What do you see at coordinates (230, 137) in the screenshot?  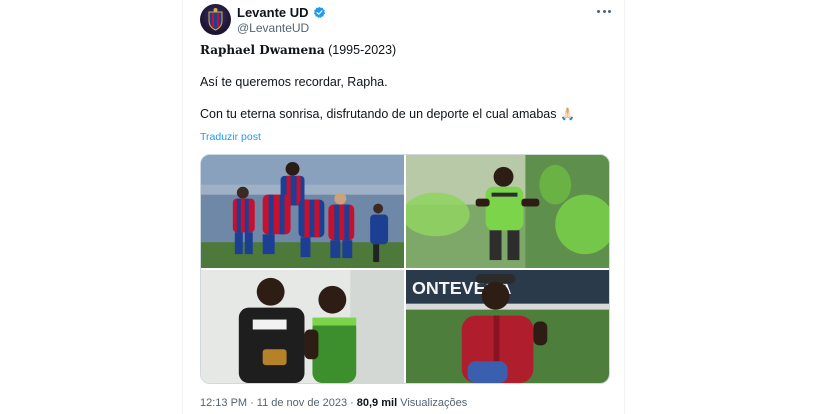 I see `translate-post-link: Traduzir post` at bounding box center [230, 137].